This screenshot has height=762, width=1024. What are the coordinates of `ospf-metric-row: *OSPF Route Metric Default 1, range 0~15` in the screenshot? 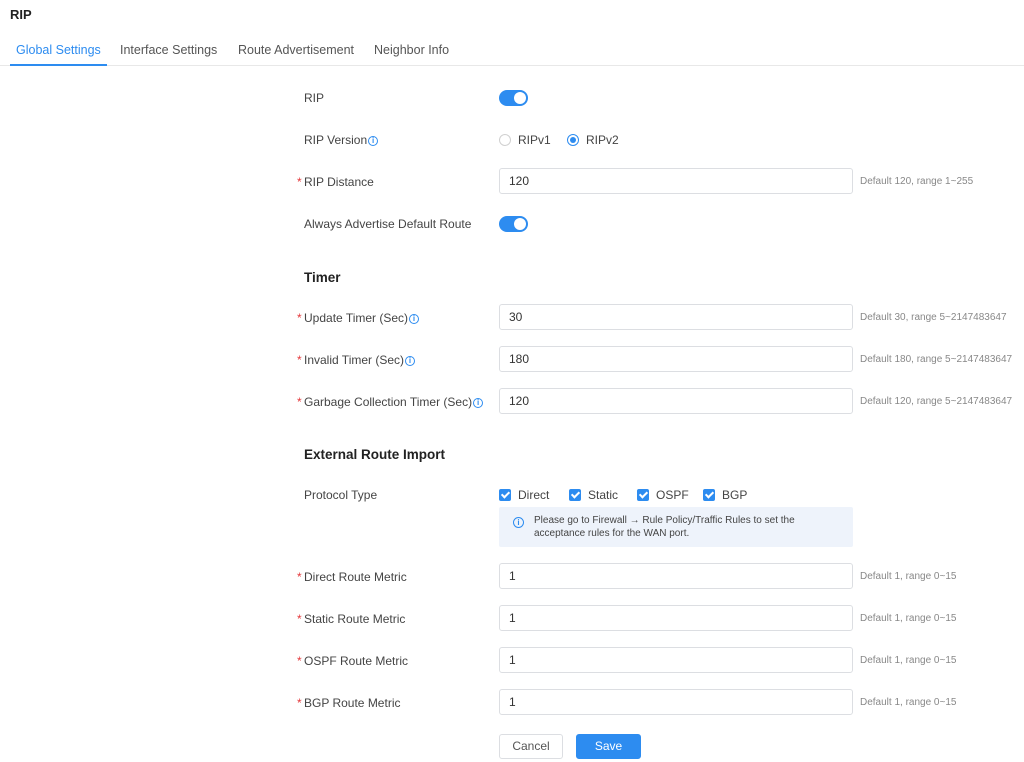 It's located at (512, 661).